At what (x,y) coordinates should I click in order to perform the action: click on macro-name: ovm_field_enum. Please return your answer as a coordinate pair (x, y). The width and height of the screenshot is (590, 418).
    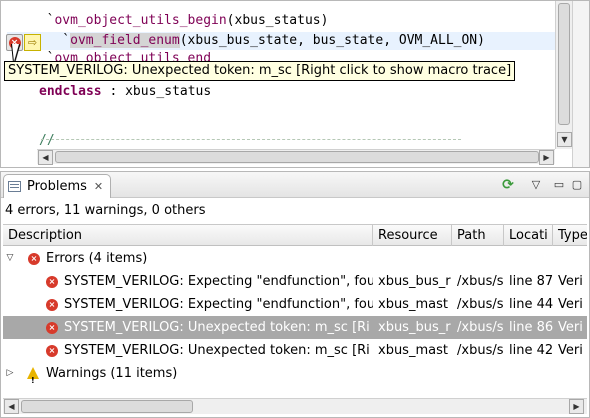
    Looking at the image, I should click on (125, 40).